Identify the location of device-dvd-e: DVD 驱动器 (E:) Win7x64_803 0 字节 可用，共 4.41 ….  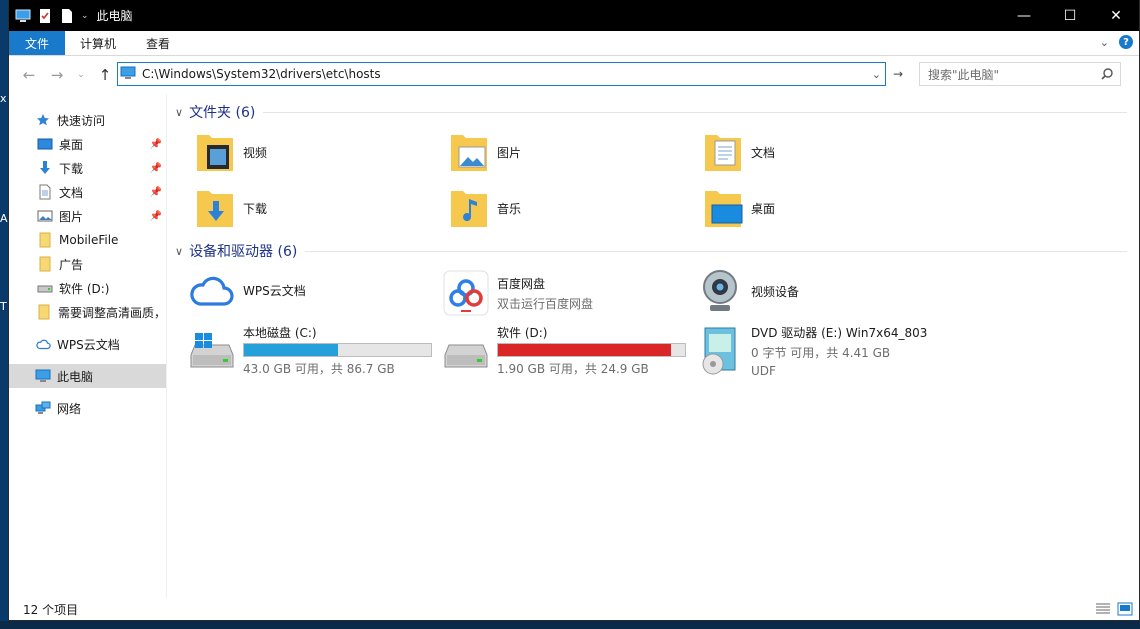
(811, 351).